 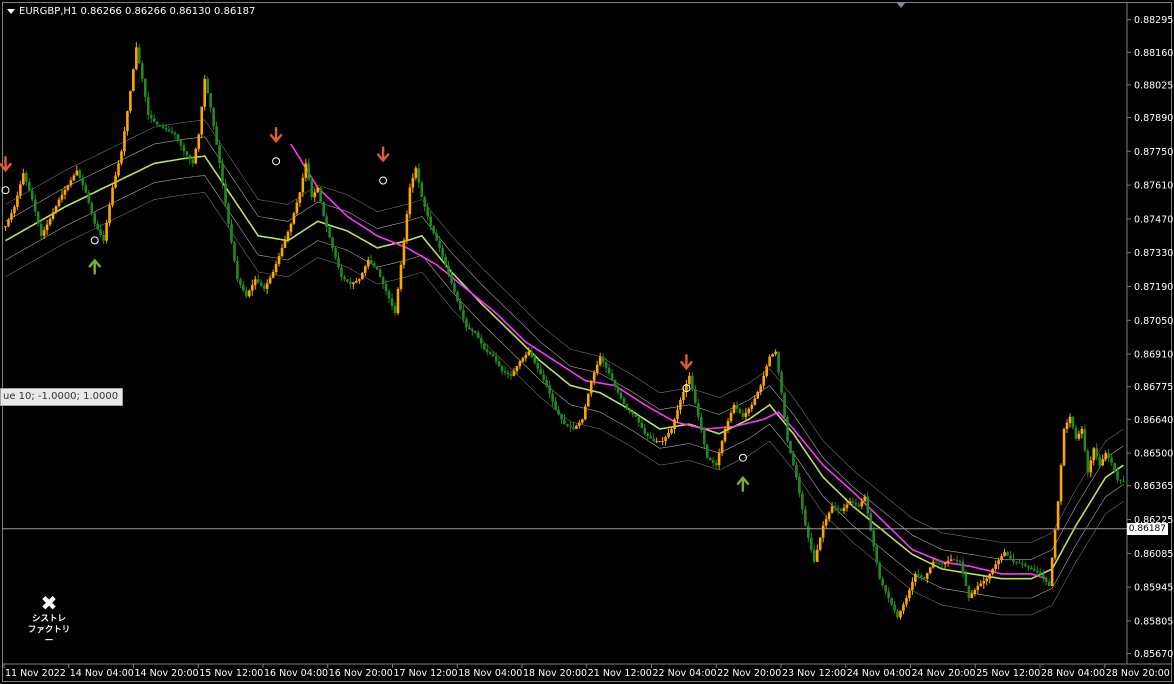 I want to click on chart-shift-icon, so click(x=901, y=5).